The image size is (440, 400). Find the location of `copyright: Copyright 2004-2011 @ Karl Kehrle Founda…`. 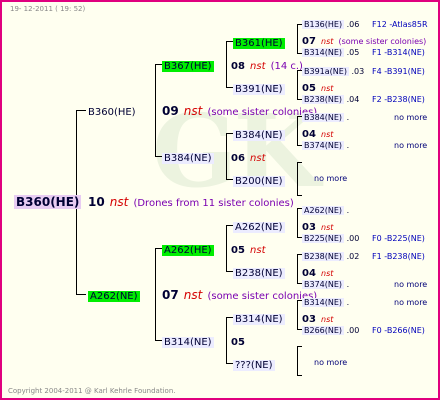

copyright: Copyright 2004-2011 @ Karl Kehrle Founda… is located at coordinates (92, 391).